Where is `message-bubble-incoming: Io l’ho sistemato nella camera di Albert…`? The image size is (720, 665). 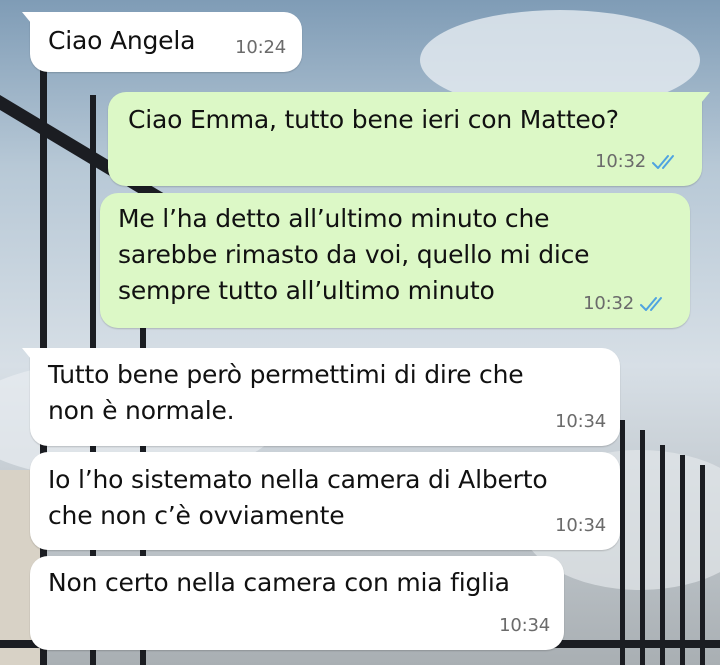
message-bubble-incoming: Io l’ho sistemato nella camera di Albert… is located at coordinates (325, 501).